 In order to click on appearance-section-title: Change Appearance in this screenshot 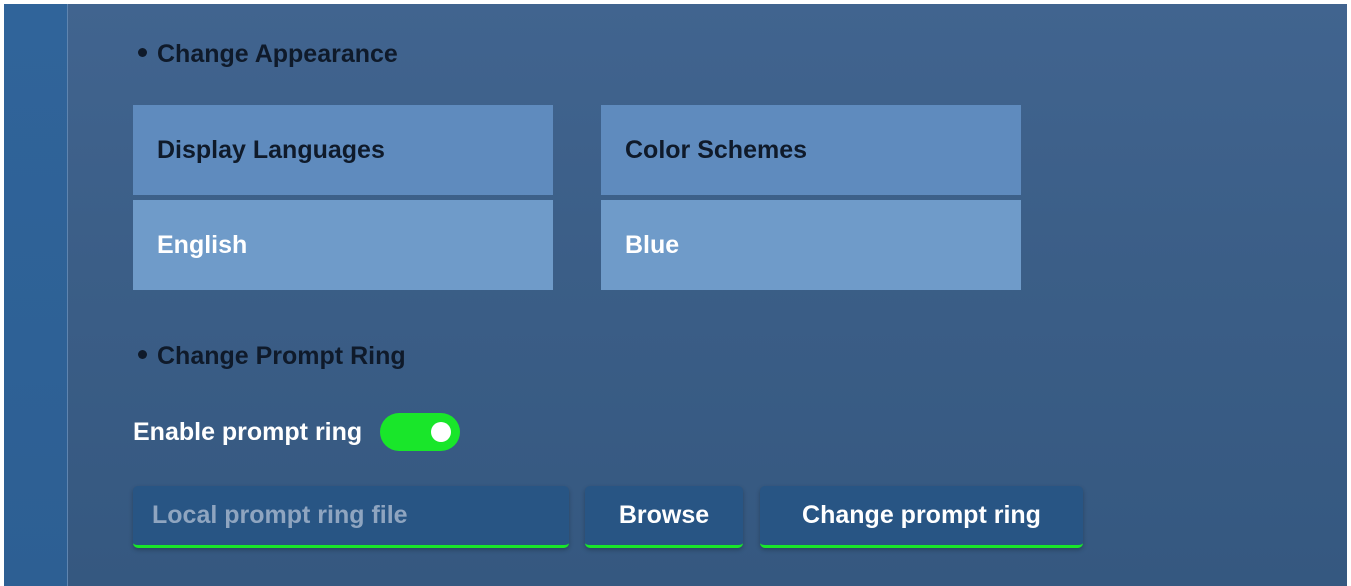, I will do `click(268, 54)`.